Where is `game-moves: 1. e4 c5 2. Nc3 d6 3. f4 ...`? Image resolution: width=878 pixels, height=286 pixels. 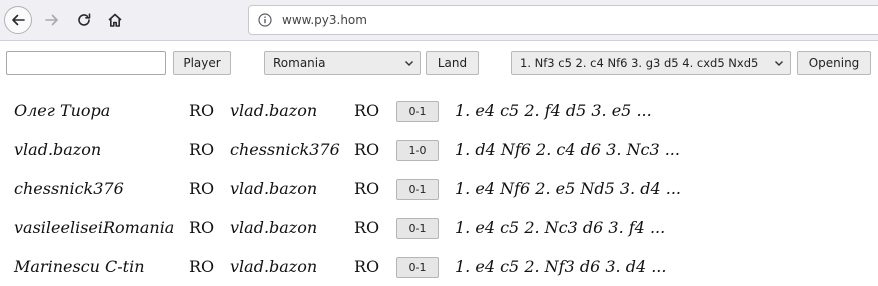 game-moves: 1. e4 c5 2. Nc3 d6 3. f4 ... is located at coordinates (560, 227).